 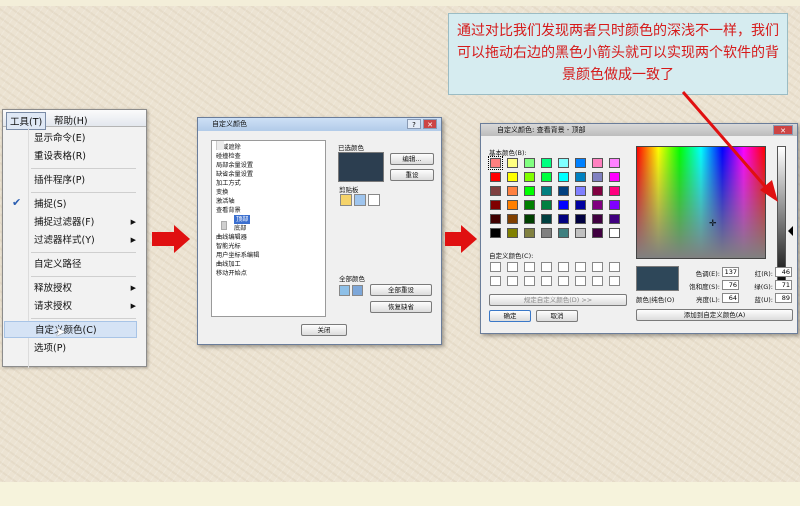 What do you see at coordinates (726, 142) in the screenshot?
I see `pointer-line` at bounding box center [726, 142].